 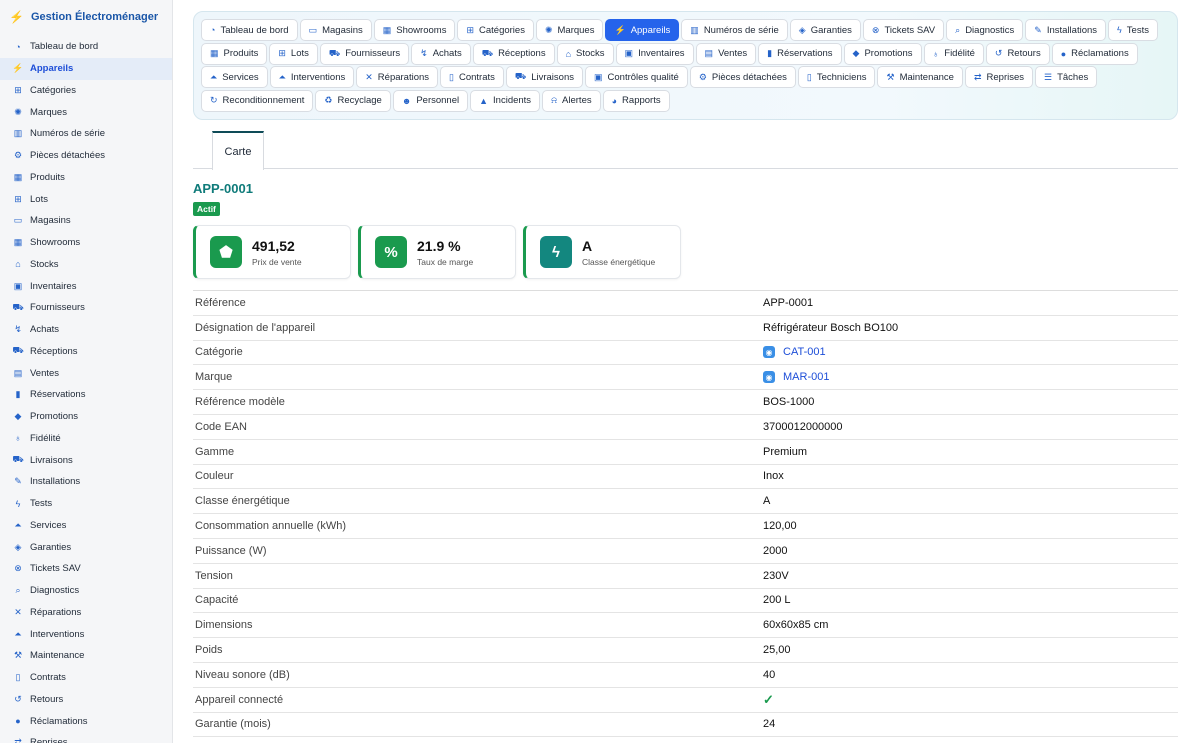 What do you see at coordinates (397, 77) in the screenshot?
I see `tab-reparations: ✕ Réparations` at bounding box center [397, 77].